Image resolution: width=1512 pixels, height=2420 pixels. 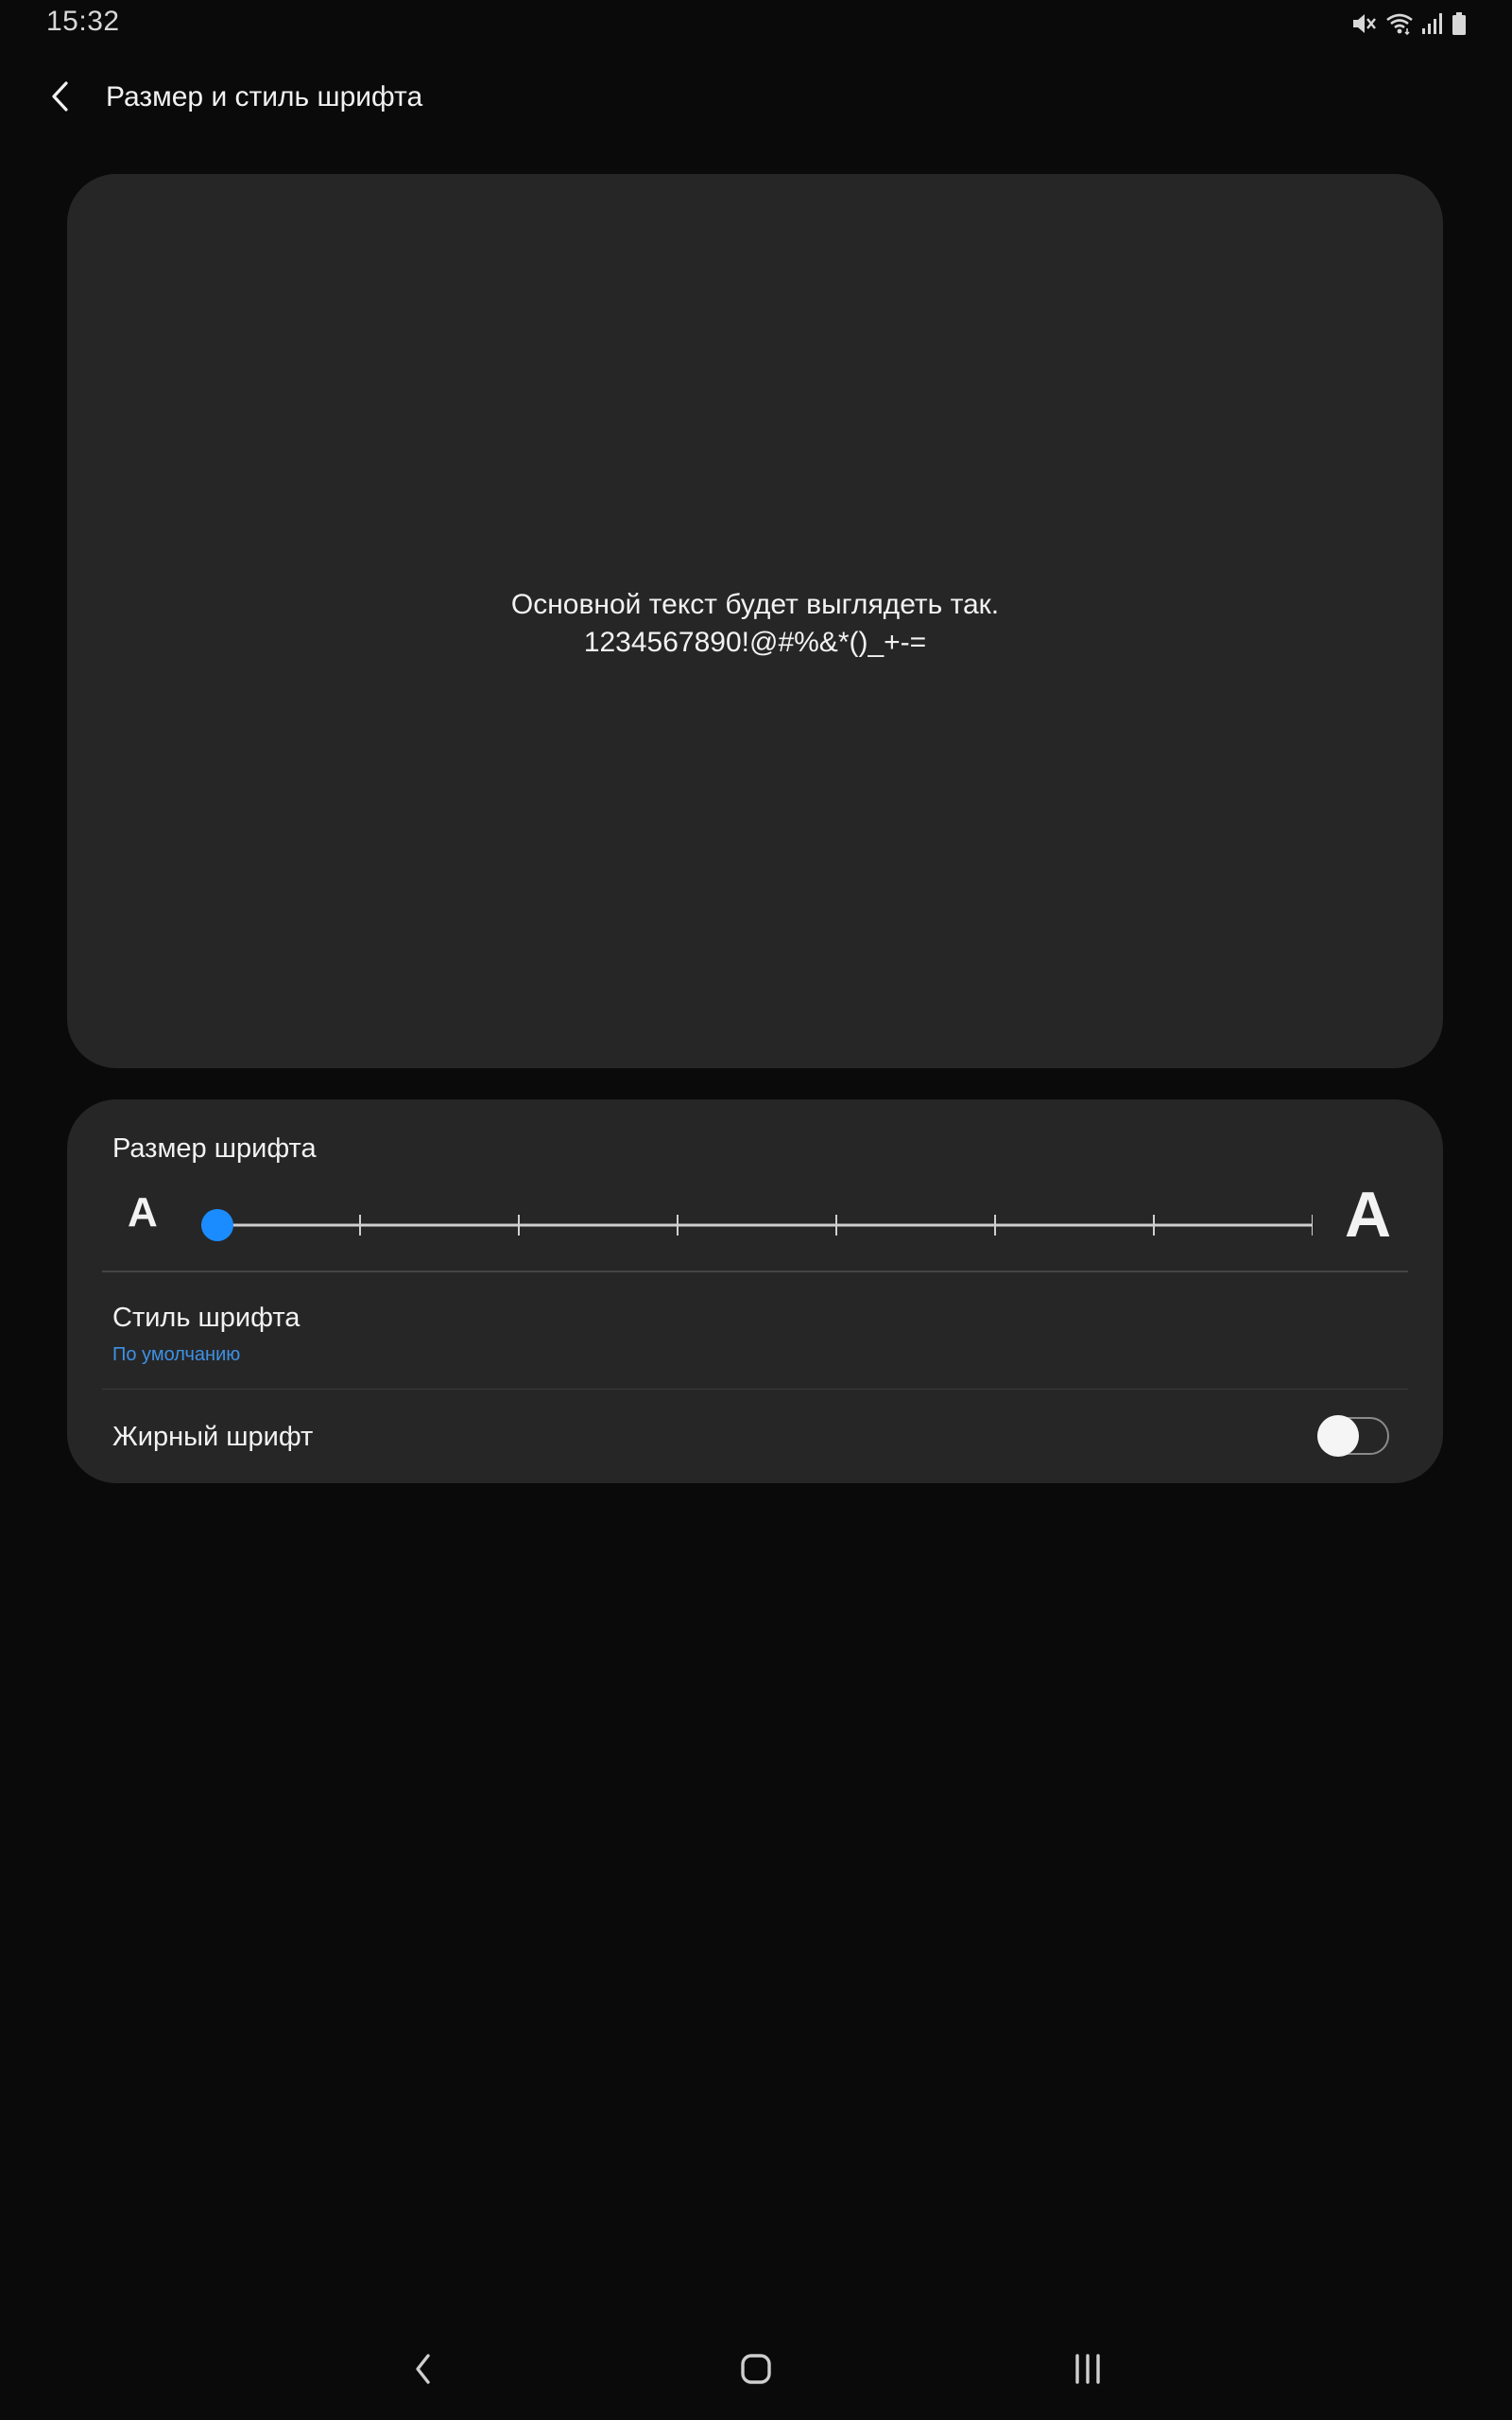 I want to click on font-size-slider, so click(x=757, y=1225).